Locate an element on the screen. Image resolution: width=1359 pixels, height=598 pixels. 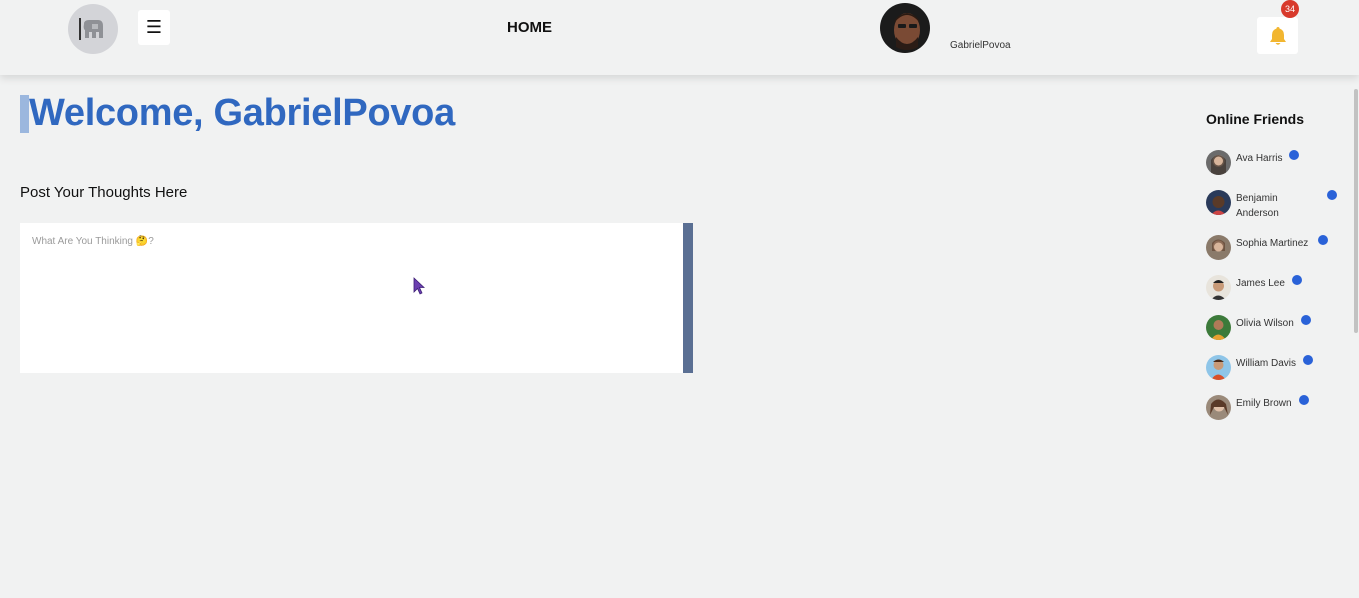
hamburger-menu-button: ☰ is located at coordinates (154, 27).